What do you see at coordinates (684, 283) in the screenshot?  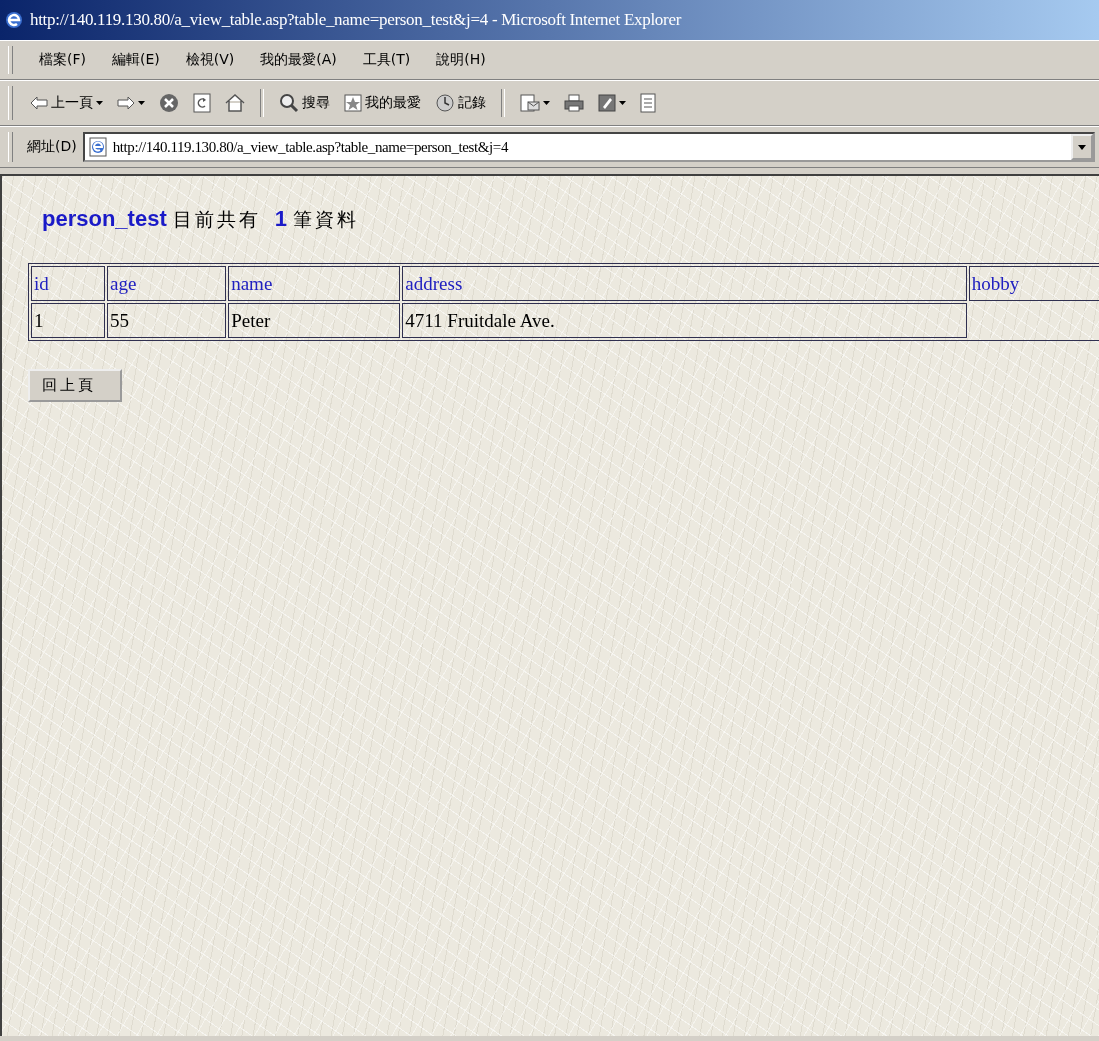 I see `column-header: address` at bounding box center [684, 283].